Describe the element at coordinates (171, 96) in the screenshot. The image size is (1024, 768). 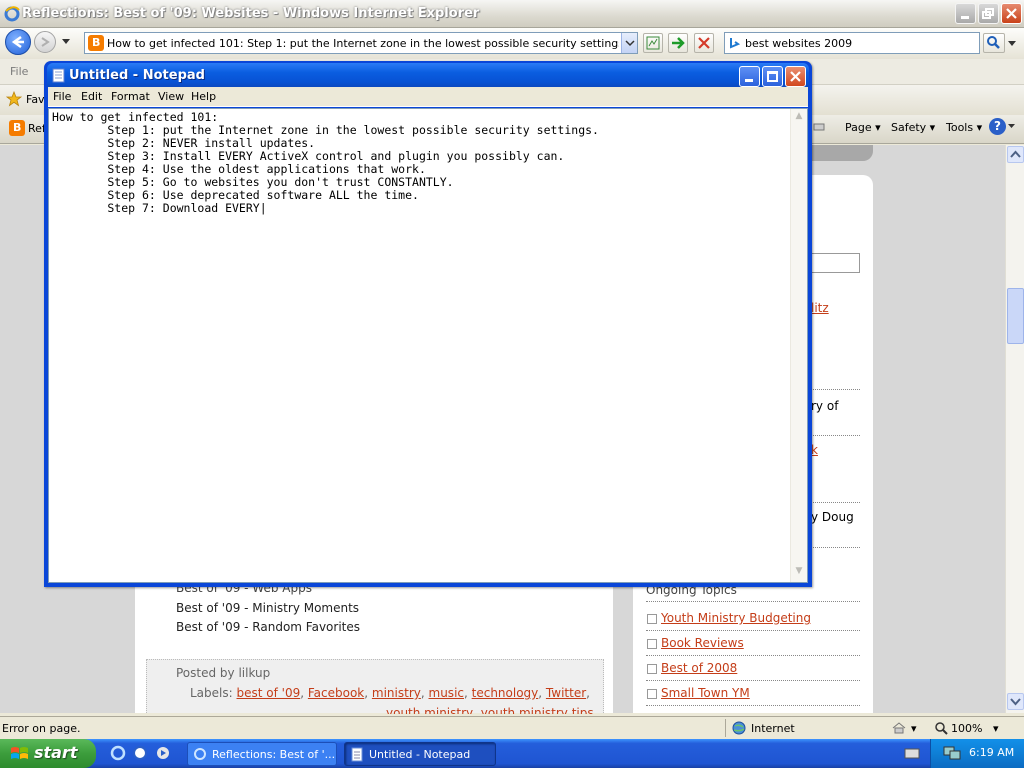
I see `notepad-menu-view: View` at that location.